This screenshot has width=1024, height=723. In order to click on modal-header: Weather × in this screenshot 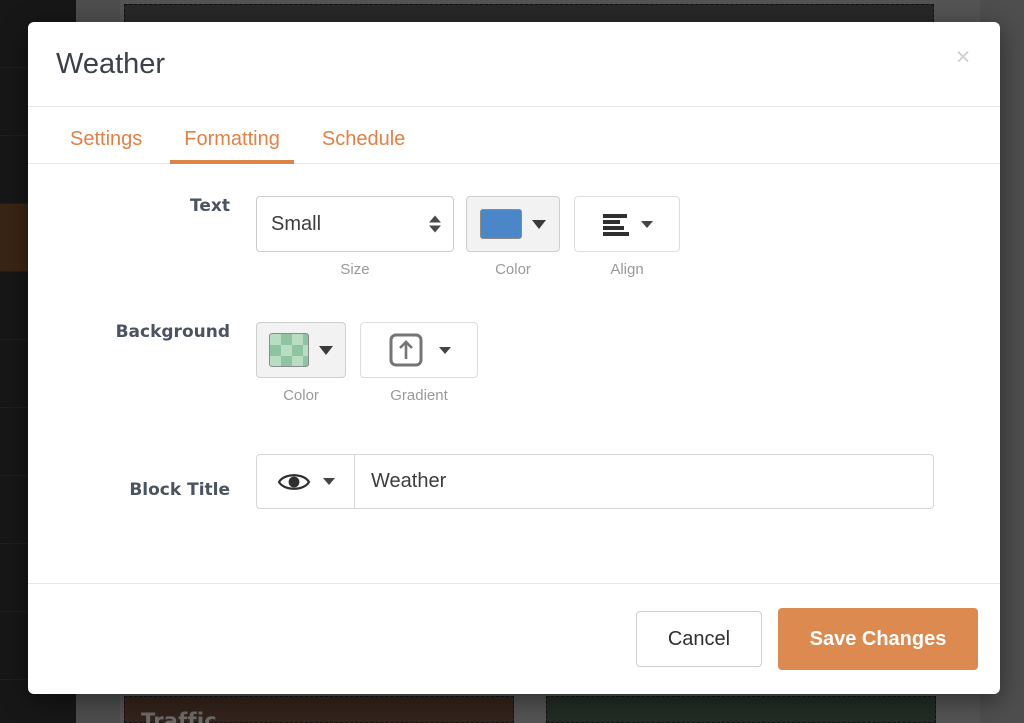, I will do `click(514, 64)`.